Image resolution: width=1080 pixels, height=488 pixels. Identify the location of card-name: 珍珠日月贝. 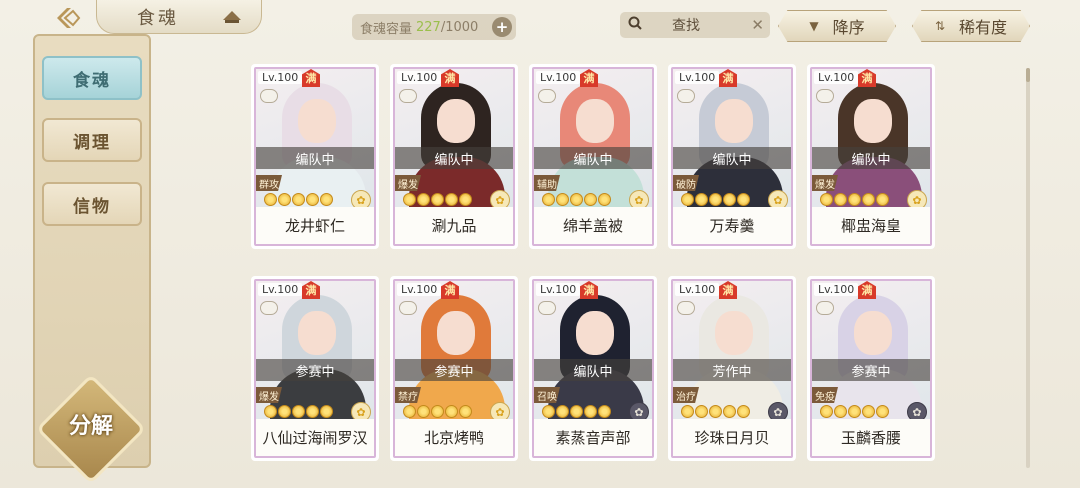
(732, 437).